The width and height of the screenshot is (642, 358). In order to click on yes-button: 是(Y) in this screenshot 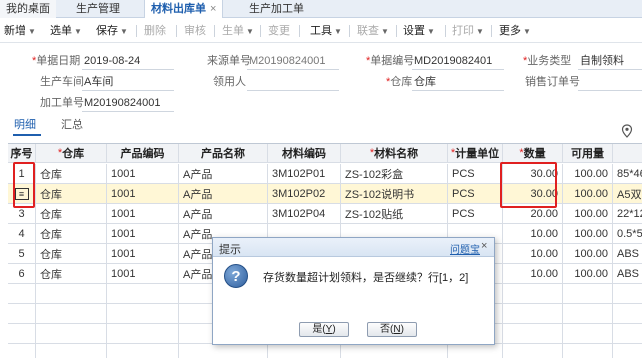, I will do `click(324, 329)`.